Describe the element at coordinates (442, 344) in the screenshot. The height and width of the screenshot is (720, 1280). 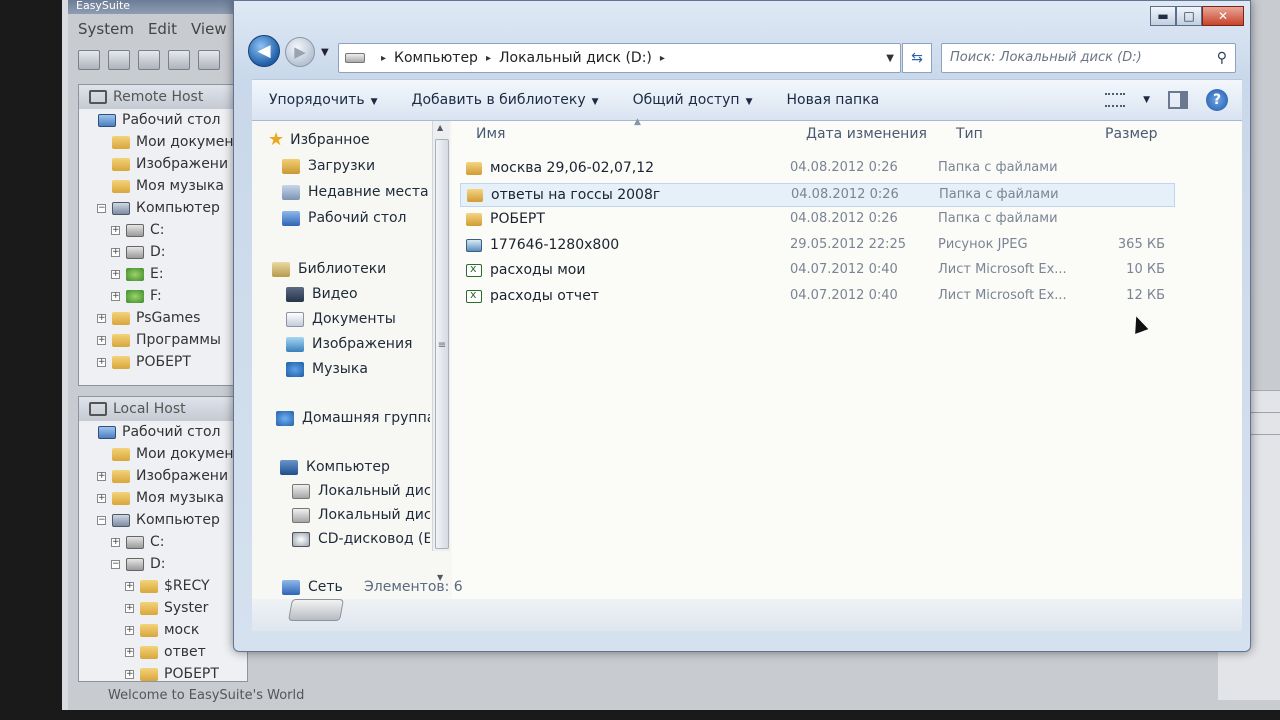
I see `scroll-thumb: ≡` at that location.